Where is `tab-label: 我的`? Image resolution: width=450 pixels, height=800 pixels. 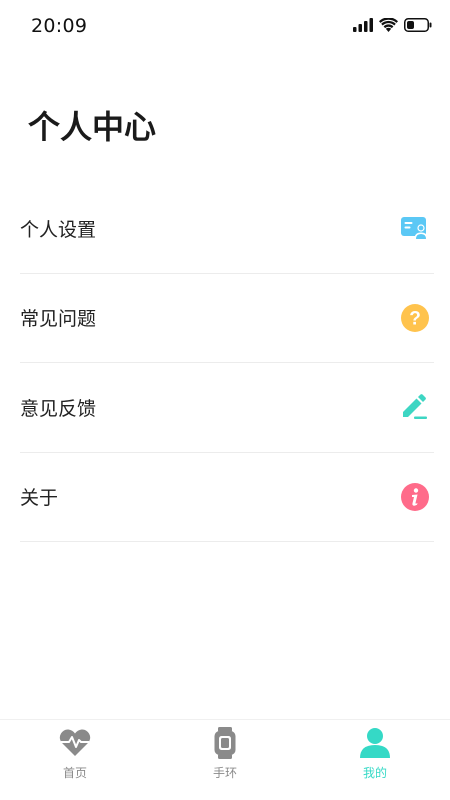
tab-label: 我的 is located at coordinates (374, 773).